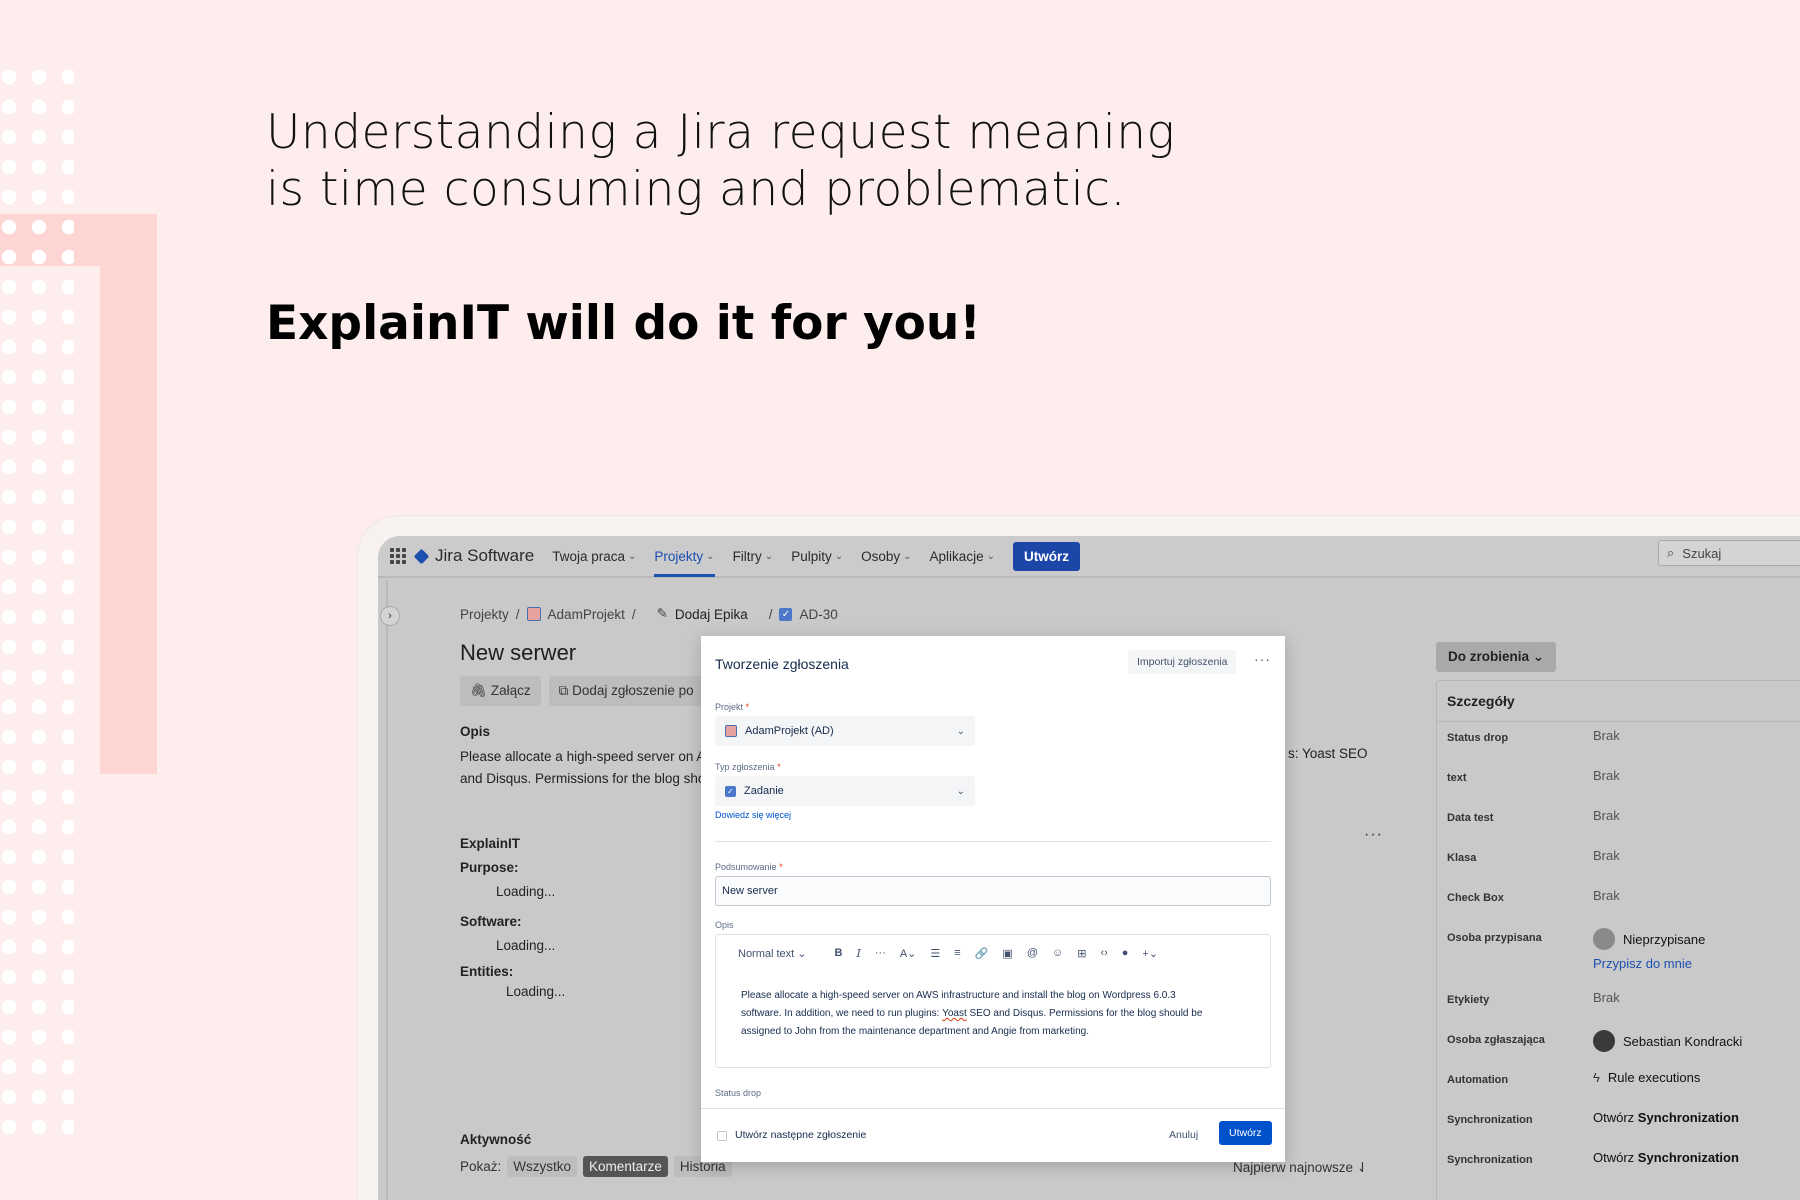  I want to click on detail-key: text, so click(1457, 778).